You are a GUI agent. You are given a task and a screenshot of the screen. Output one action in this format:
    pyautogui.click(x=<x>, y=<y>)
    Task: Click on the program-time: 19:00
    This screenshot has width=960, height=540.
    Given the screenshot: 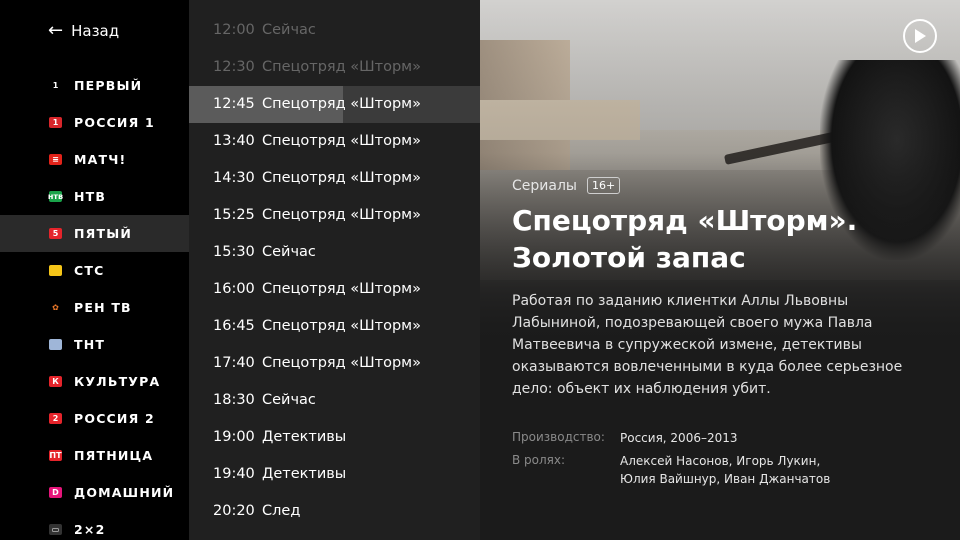 What is the action you would take?
    pyautogui.click(x=234, y=437)
    